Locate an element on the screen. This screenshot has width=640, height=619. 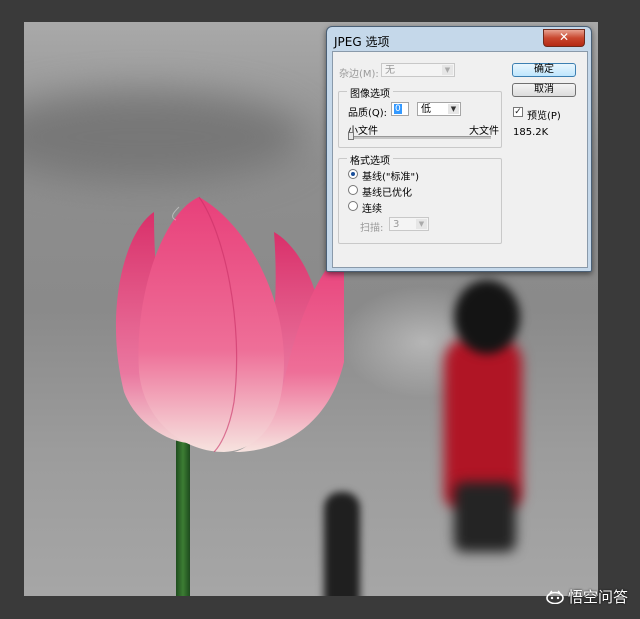
lotus-stem is located at coordinates (183, 514).